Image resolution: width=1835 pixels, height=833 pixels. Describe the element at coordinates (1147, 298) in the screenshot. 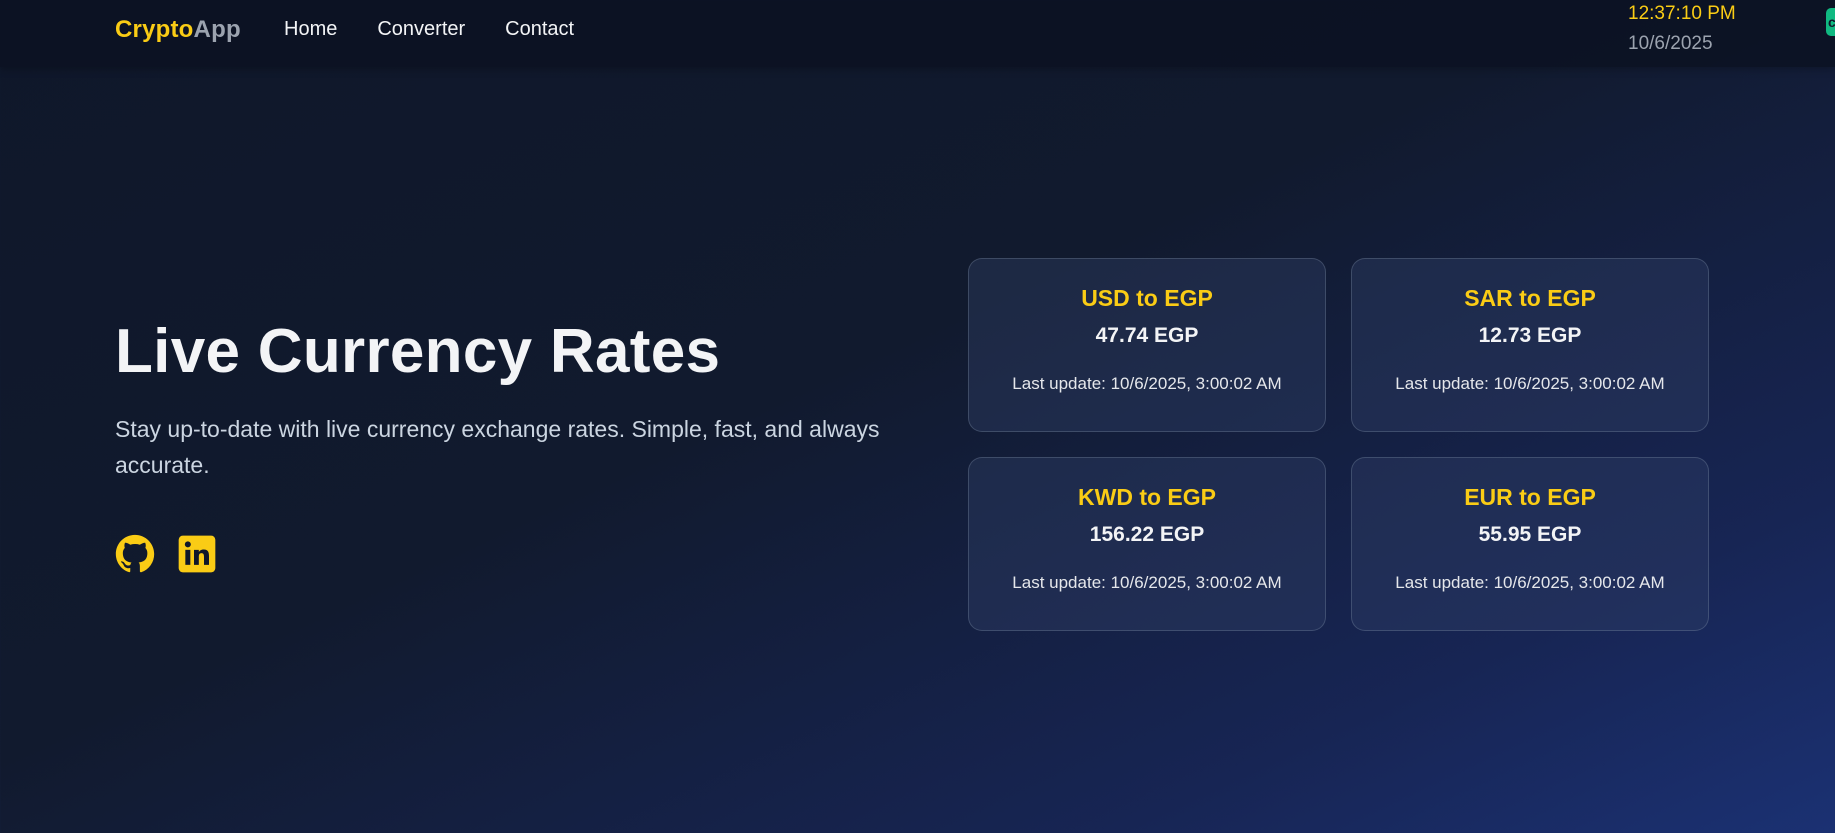

I see `rate-card-pair: USD to EGP` at that location.